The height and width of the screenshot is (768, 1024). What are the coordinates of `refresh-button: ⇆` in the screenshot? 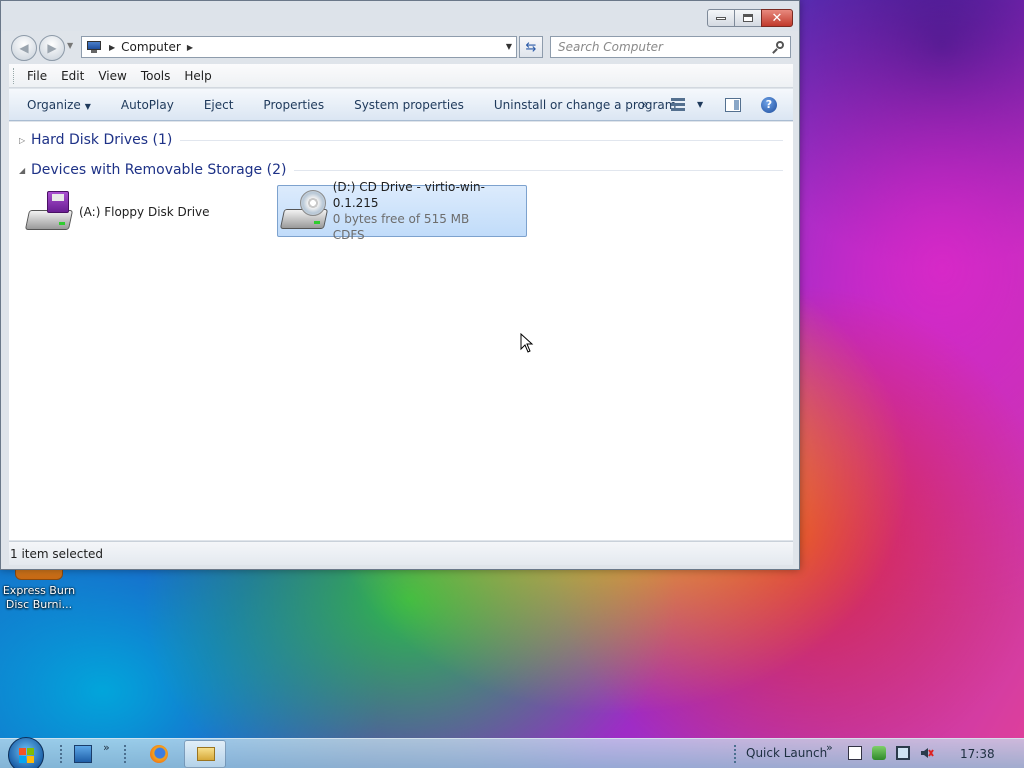 It's located at (531, 47).